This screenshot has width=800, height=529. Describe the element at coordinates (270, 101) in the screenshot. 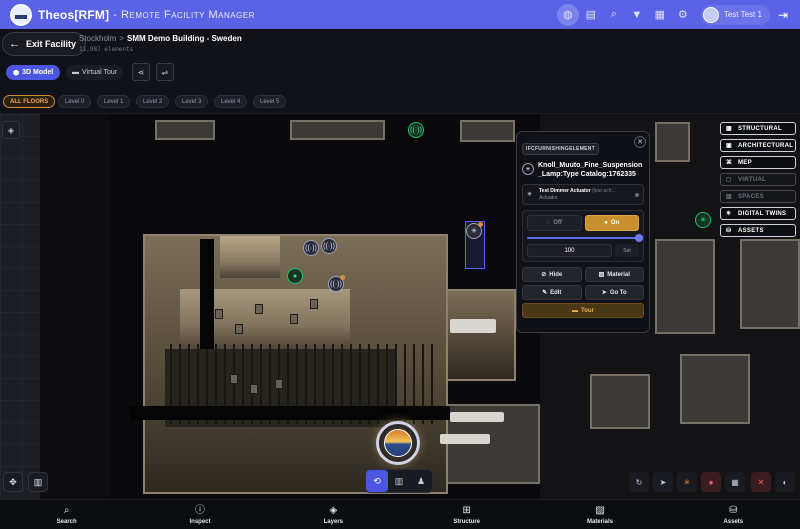

I see `floor-chip-level-5: Level 5` at that location.